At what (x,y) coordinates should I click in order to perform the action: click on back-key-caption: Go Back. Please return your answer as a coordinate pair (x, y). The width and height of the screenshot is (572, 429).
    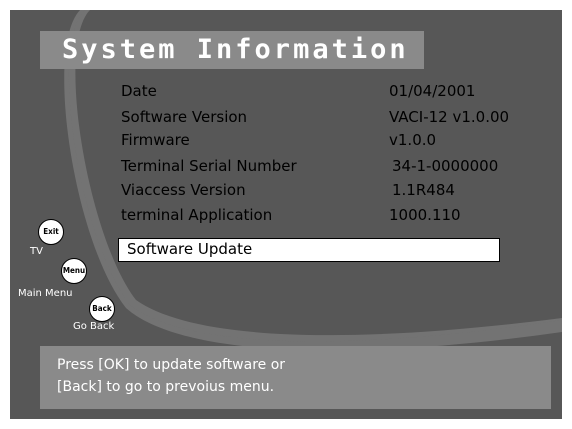
    Looking at the image, I should click on (94, 326).